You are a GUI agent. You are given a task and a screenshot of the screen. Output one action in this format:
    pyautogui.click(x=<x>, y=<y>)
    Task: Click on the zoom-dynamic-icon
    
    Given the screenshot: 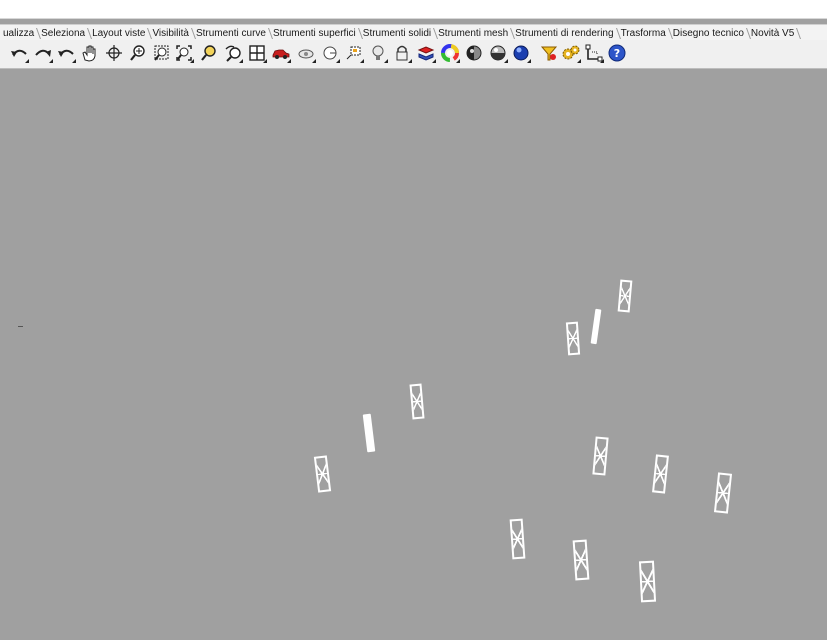 What is the action you would take?
    pyautogui.click(x=138, y=53)
    